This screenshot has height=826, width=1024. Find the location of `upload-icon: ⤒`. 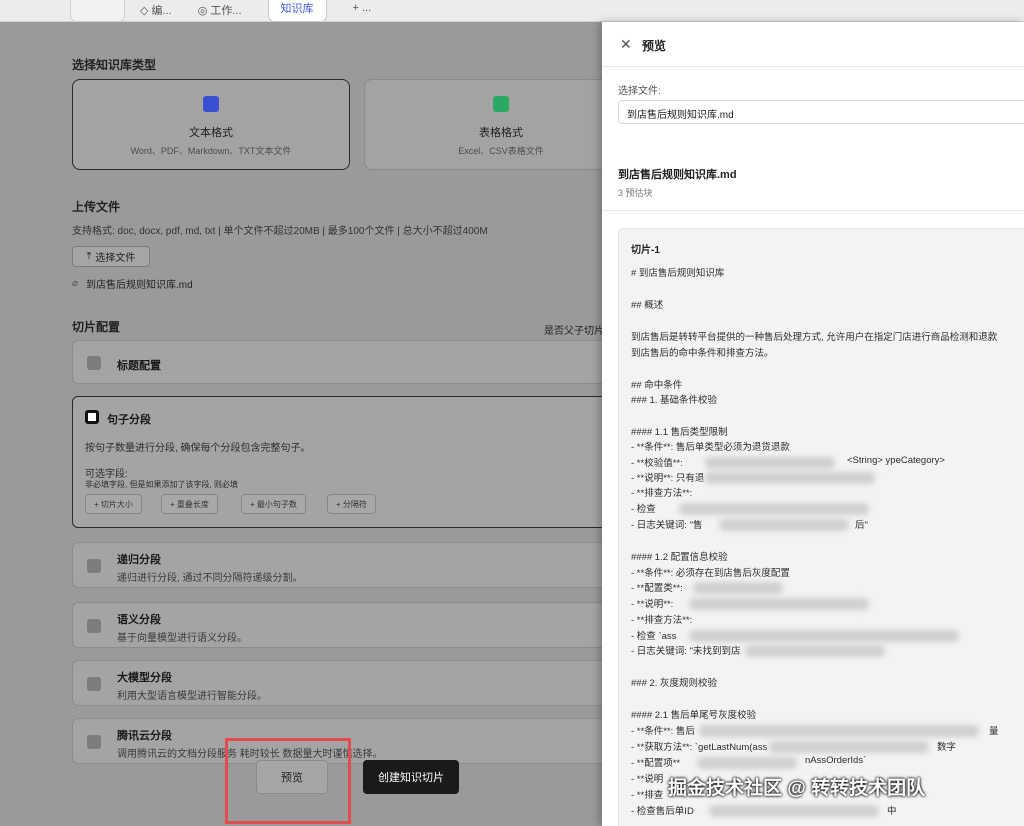

upload-icon: ⤒ is located at coordinates (89, 256).